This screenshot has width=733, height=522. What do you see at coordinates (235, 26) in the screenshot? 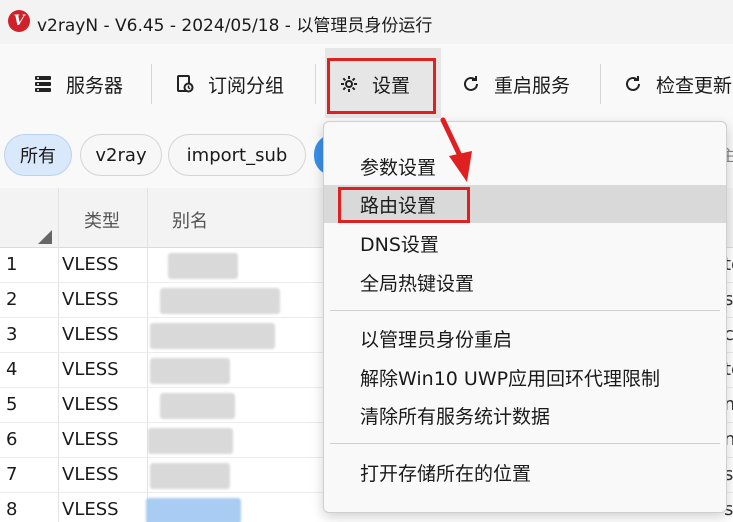
I see `window-title: v2rayN - V6.45 - 2024/05/18 - 以管理员身份运行` at bounding box center [235, 26].